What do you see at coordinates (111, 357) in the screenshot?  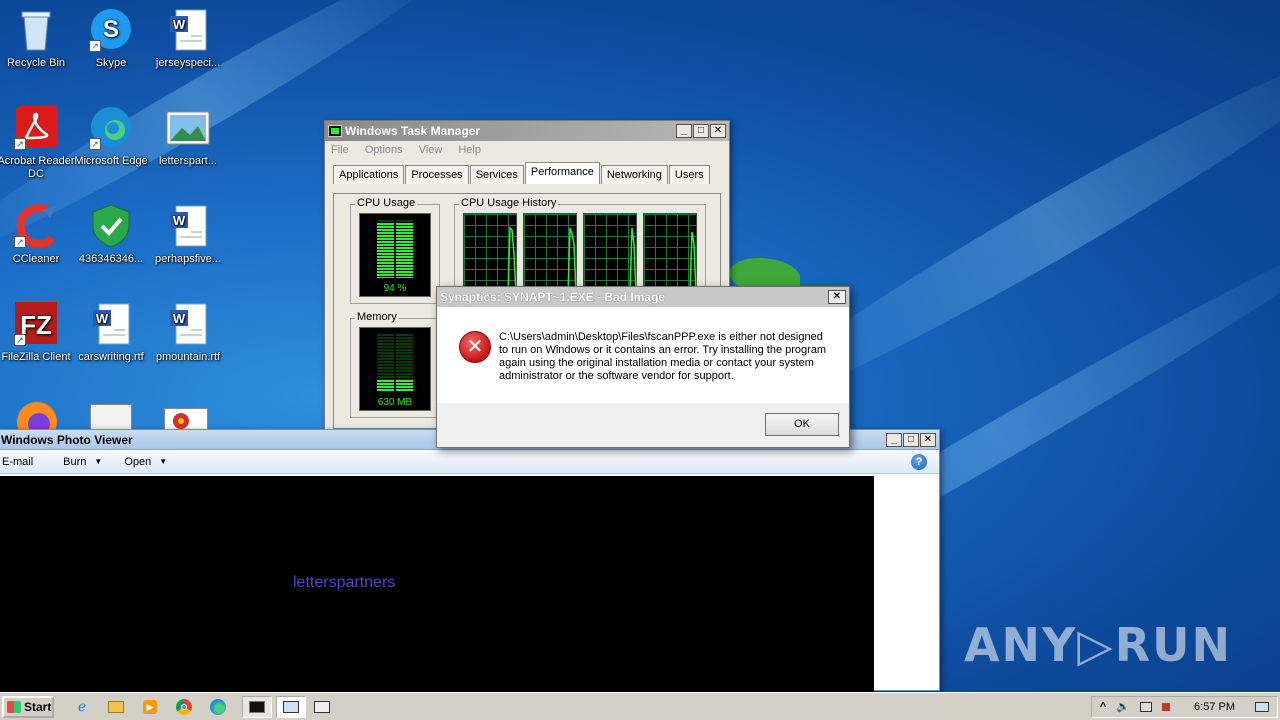 I see `desktop-icon-label: carswriting.rtf` at bounding box center [111, 357].